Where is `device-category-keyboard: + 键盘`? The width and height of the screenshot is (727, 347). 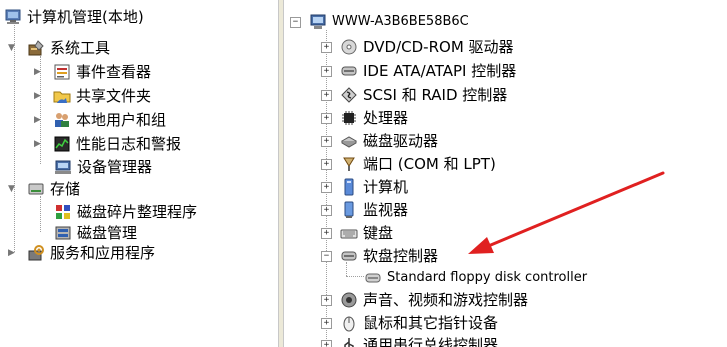
device-category-keyboard: + 键盘 is located at coordinates (357, 233).